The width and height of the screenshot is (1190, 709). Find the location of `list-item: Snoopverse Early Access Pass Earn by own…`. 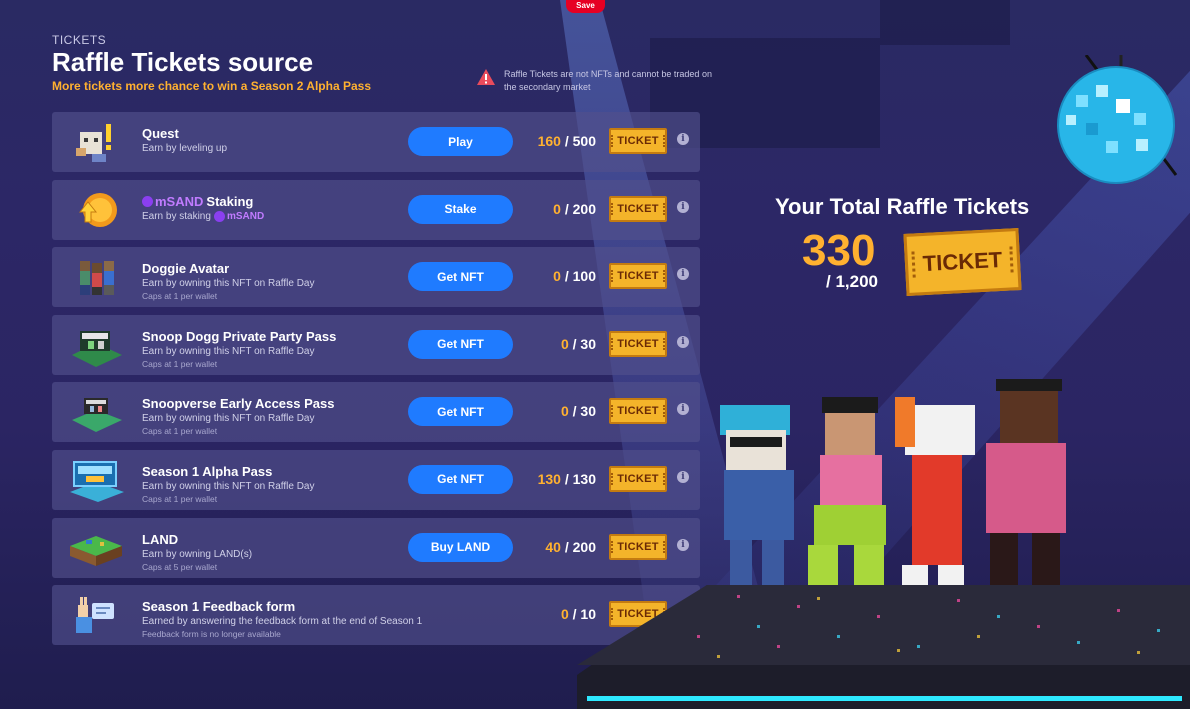

list-item: Snoopverse Early Access Pass Earn by own… is located at coordinates (376, 412).